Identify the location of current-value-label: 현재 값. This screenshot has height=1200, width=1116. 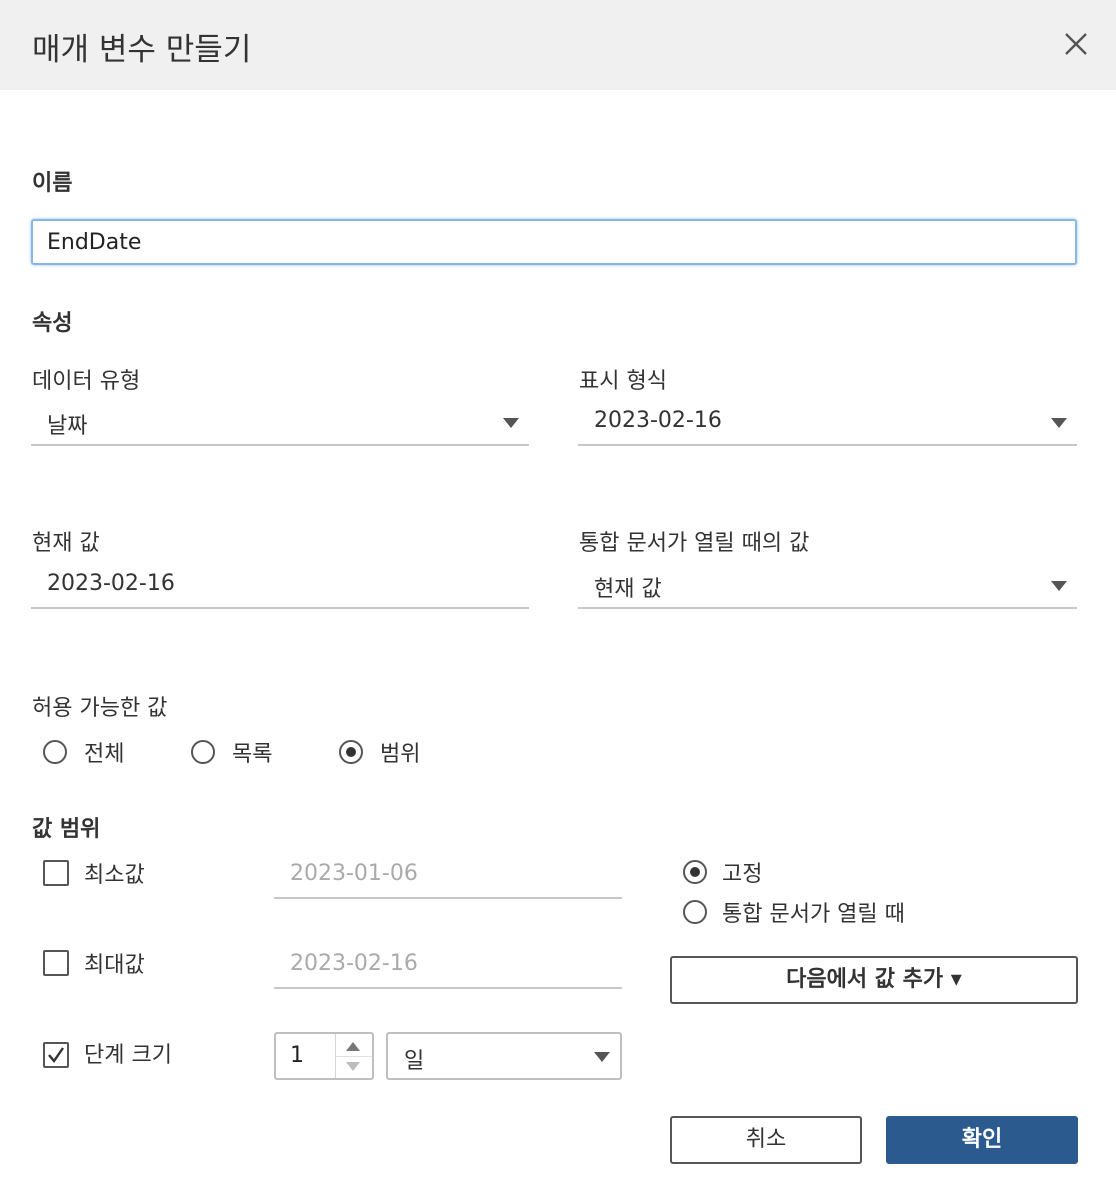
(66, 543).